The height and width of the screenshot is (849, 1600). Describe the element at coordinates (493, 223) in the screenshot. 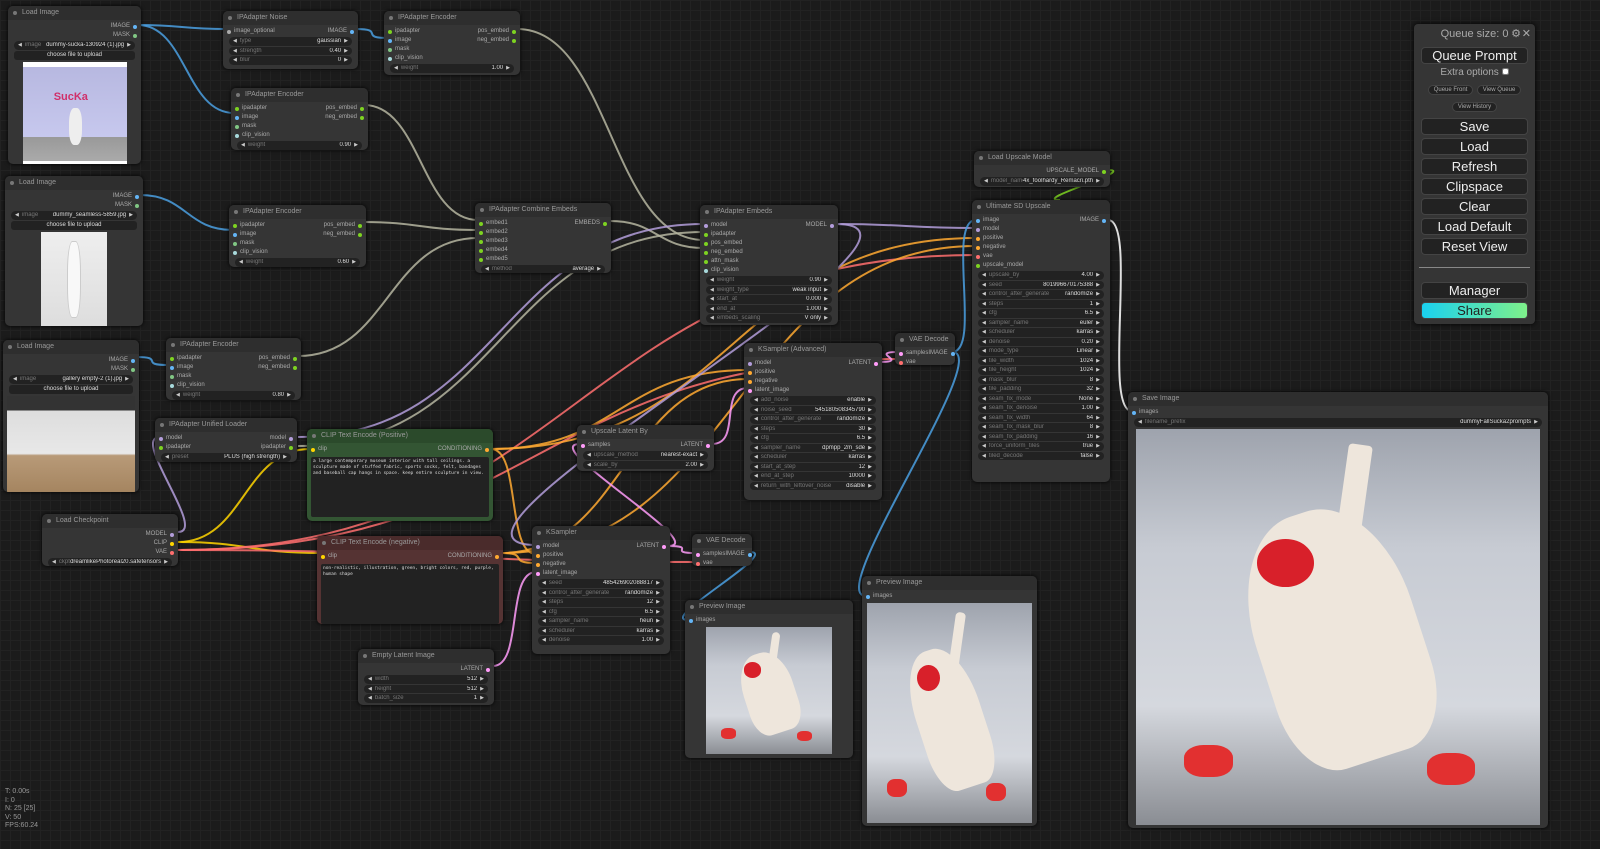

I see `input-slot-embed1: embed1` at that location.